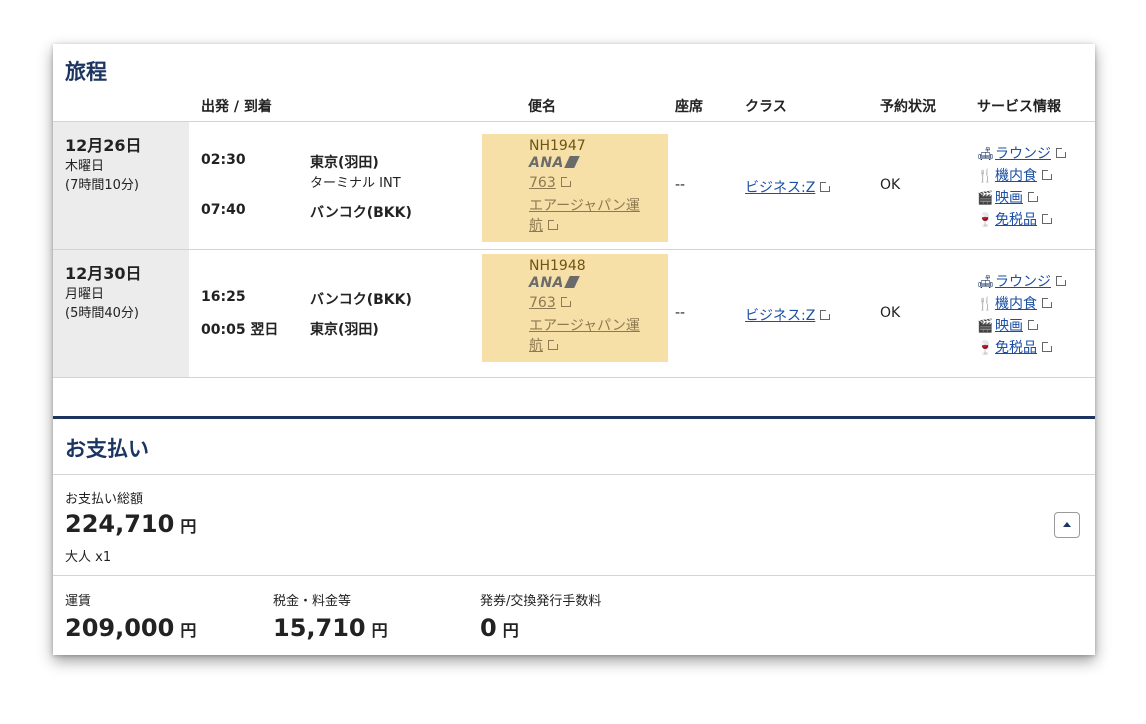  I want to click on fee-amount: 0, so click(488, 628).